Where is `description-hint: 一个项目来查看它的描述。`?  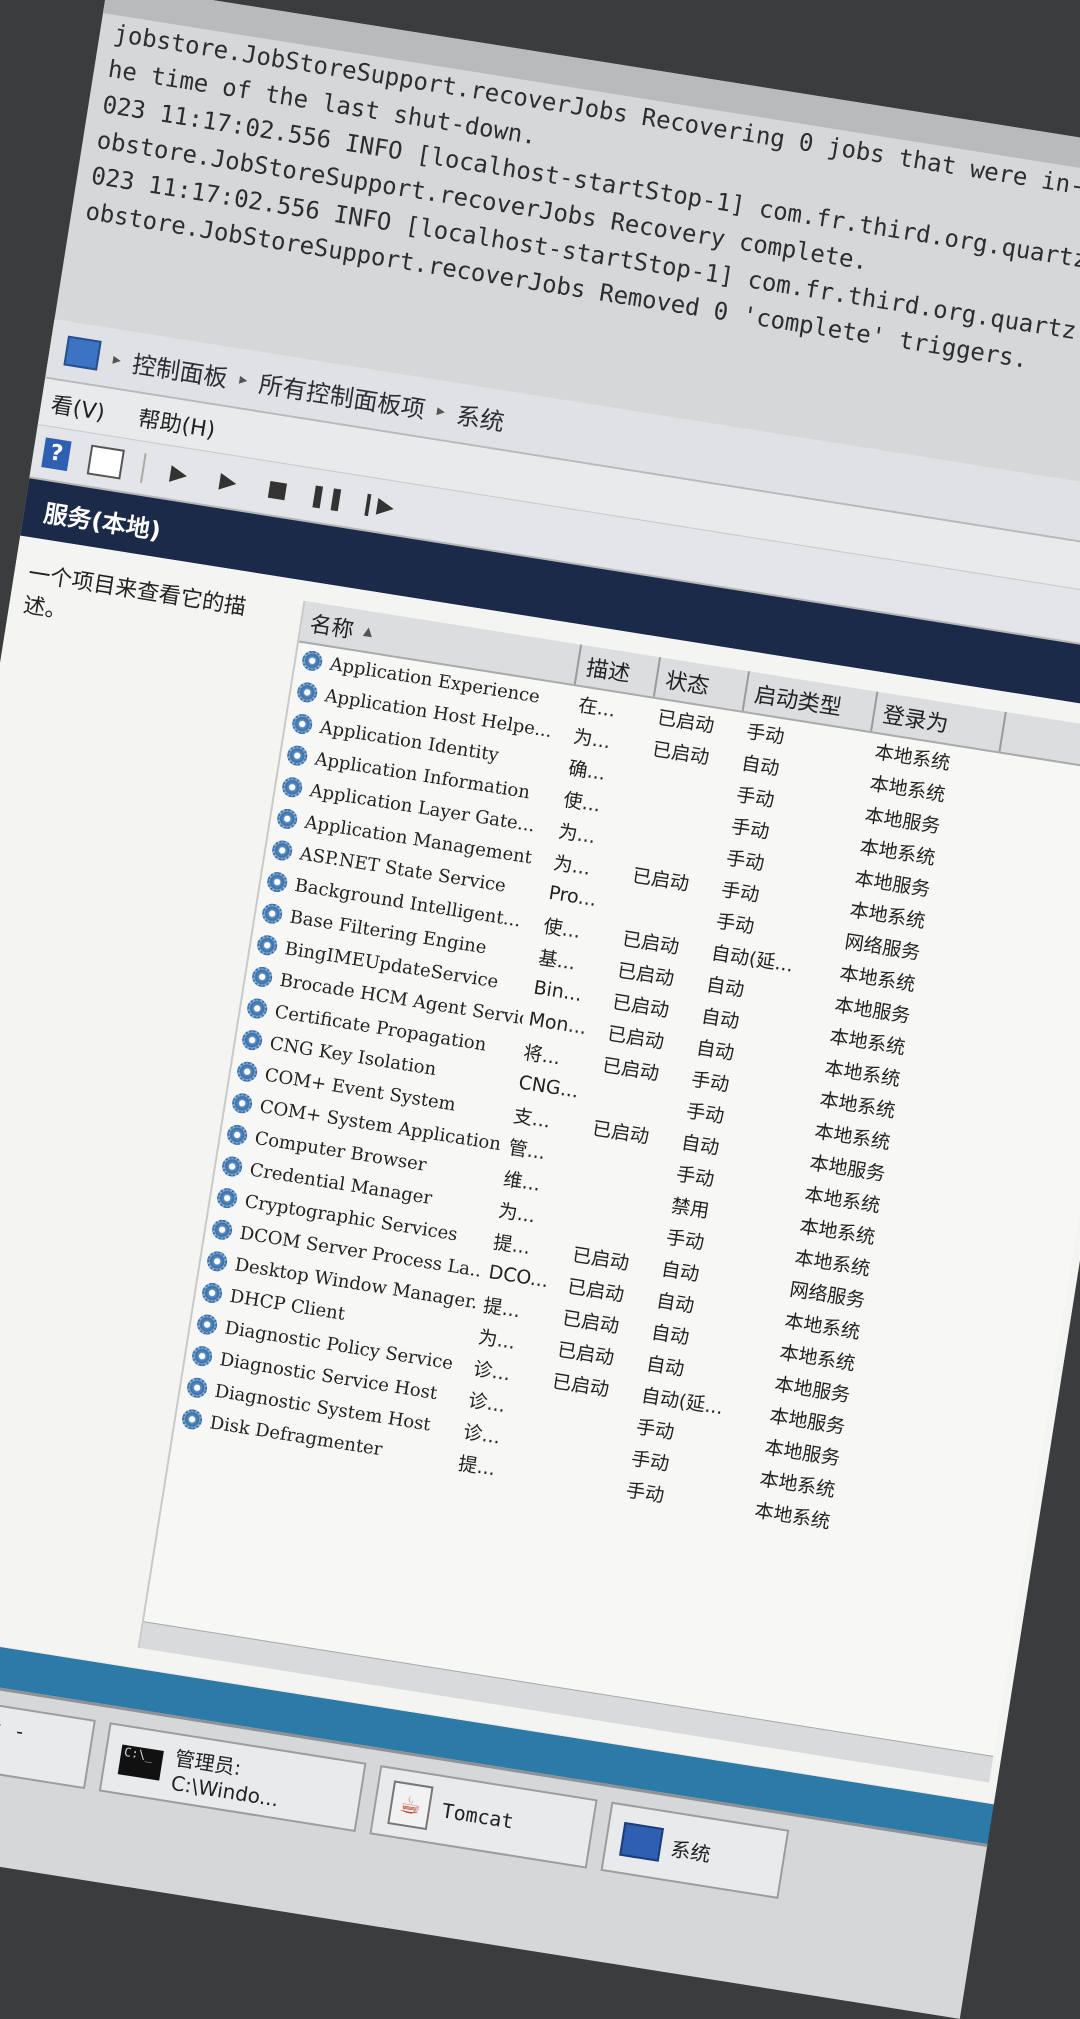
description-hint: 一个项目来查看它的描述。 is located at coordinates (134, 593).